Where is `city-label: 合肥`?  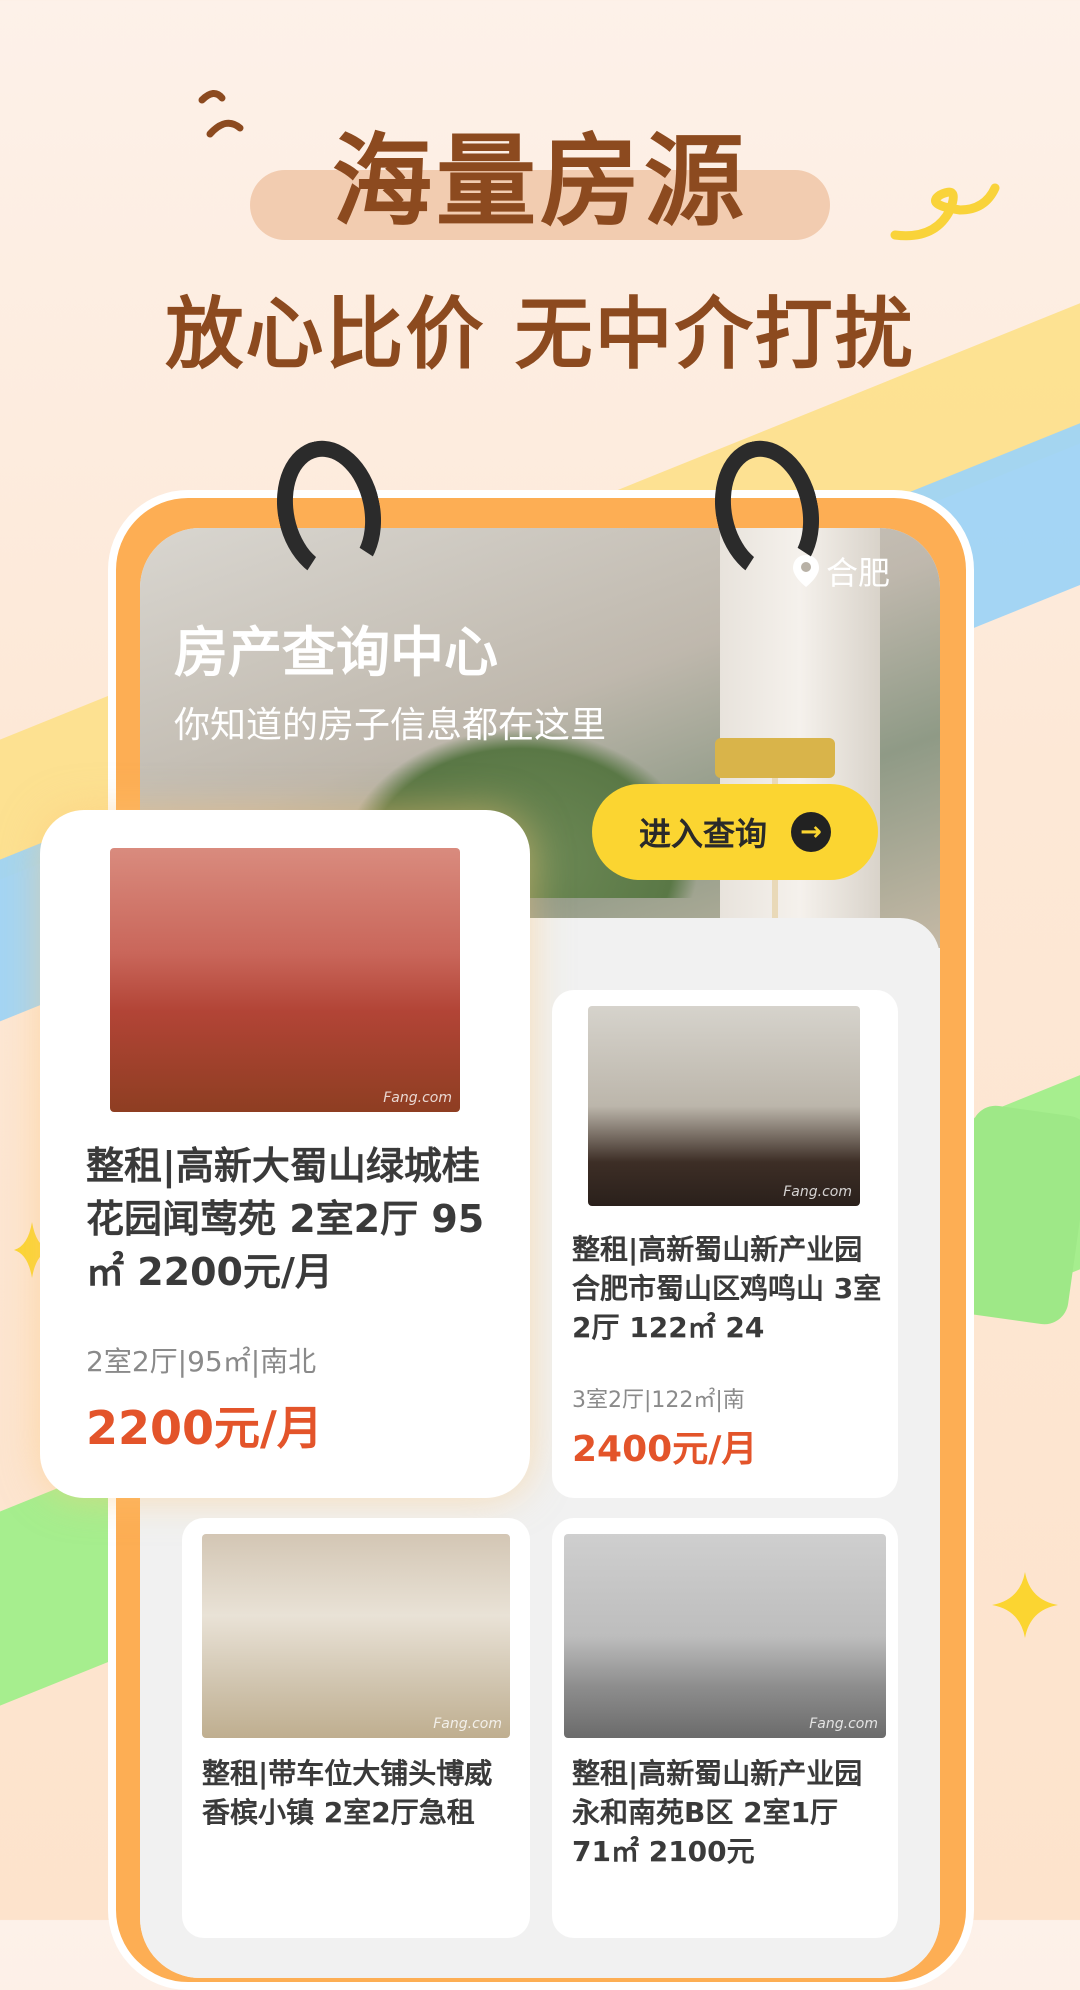 city-label: 合肥 is located at coordinates (857, 573).